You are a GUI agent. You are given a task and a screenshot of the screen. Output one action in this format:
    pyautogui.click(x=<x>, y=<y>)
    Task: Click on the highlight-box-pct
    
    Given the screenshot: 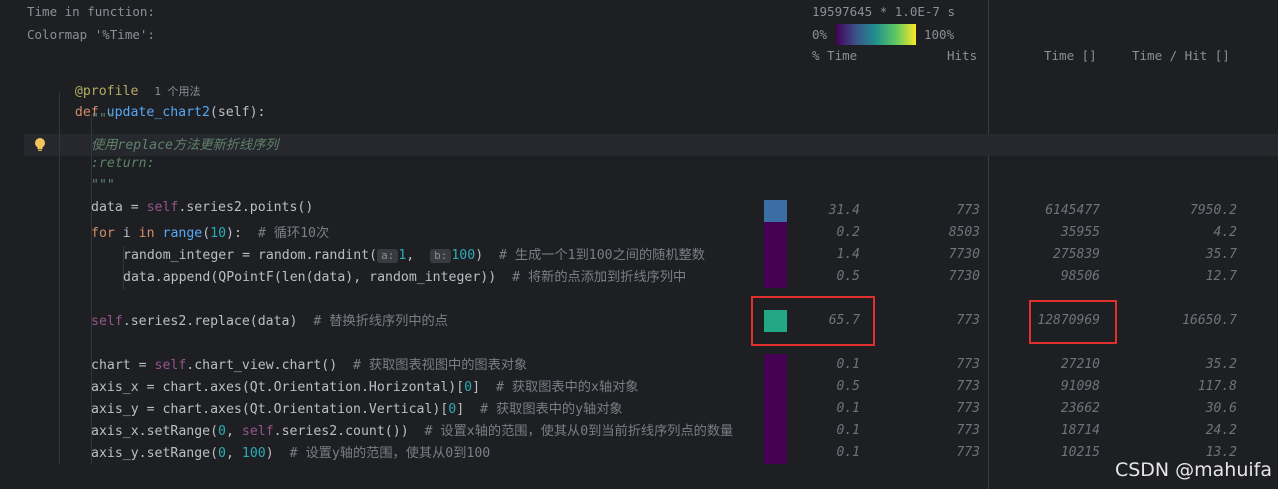 What is the action you would take?
    pyautogui.click(x=813, y=321)
    